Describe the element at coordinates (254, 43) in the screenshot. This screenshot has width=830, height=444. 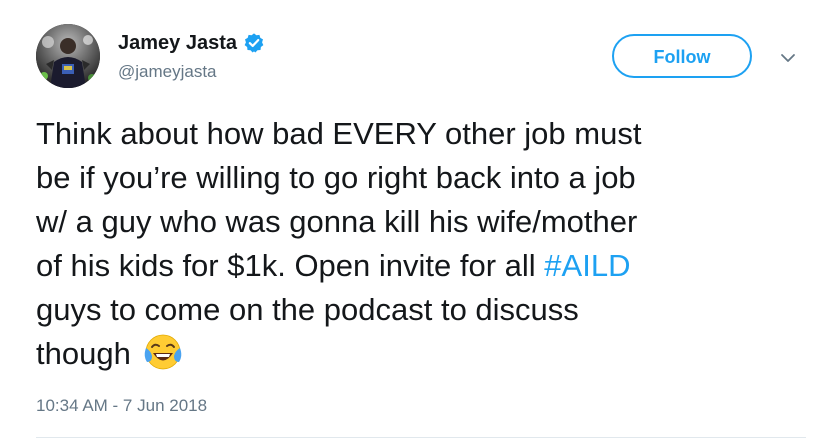
I see `verified-badge-icon` at that location.